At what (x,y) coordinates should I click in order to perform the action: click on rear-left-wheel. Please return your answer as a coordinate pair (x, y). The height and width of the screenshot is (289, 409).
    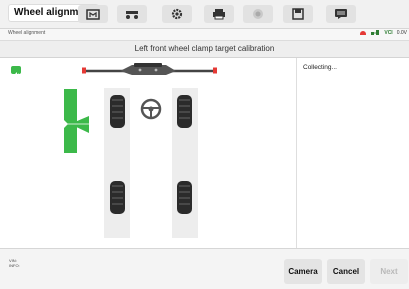
    Looking at the image, I should click on (117, 197).